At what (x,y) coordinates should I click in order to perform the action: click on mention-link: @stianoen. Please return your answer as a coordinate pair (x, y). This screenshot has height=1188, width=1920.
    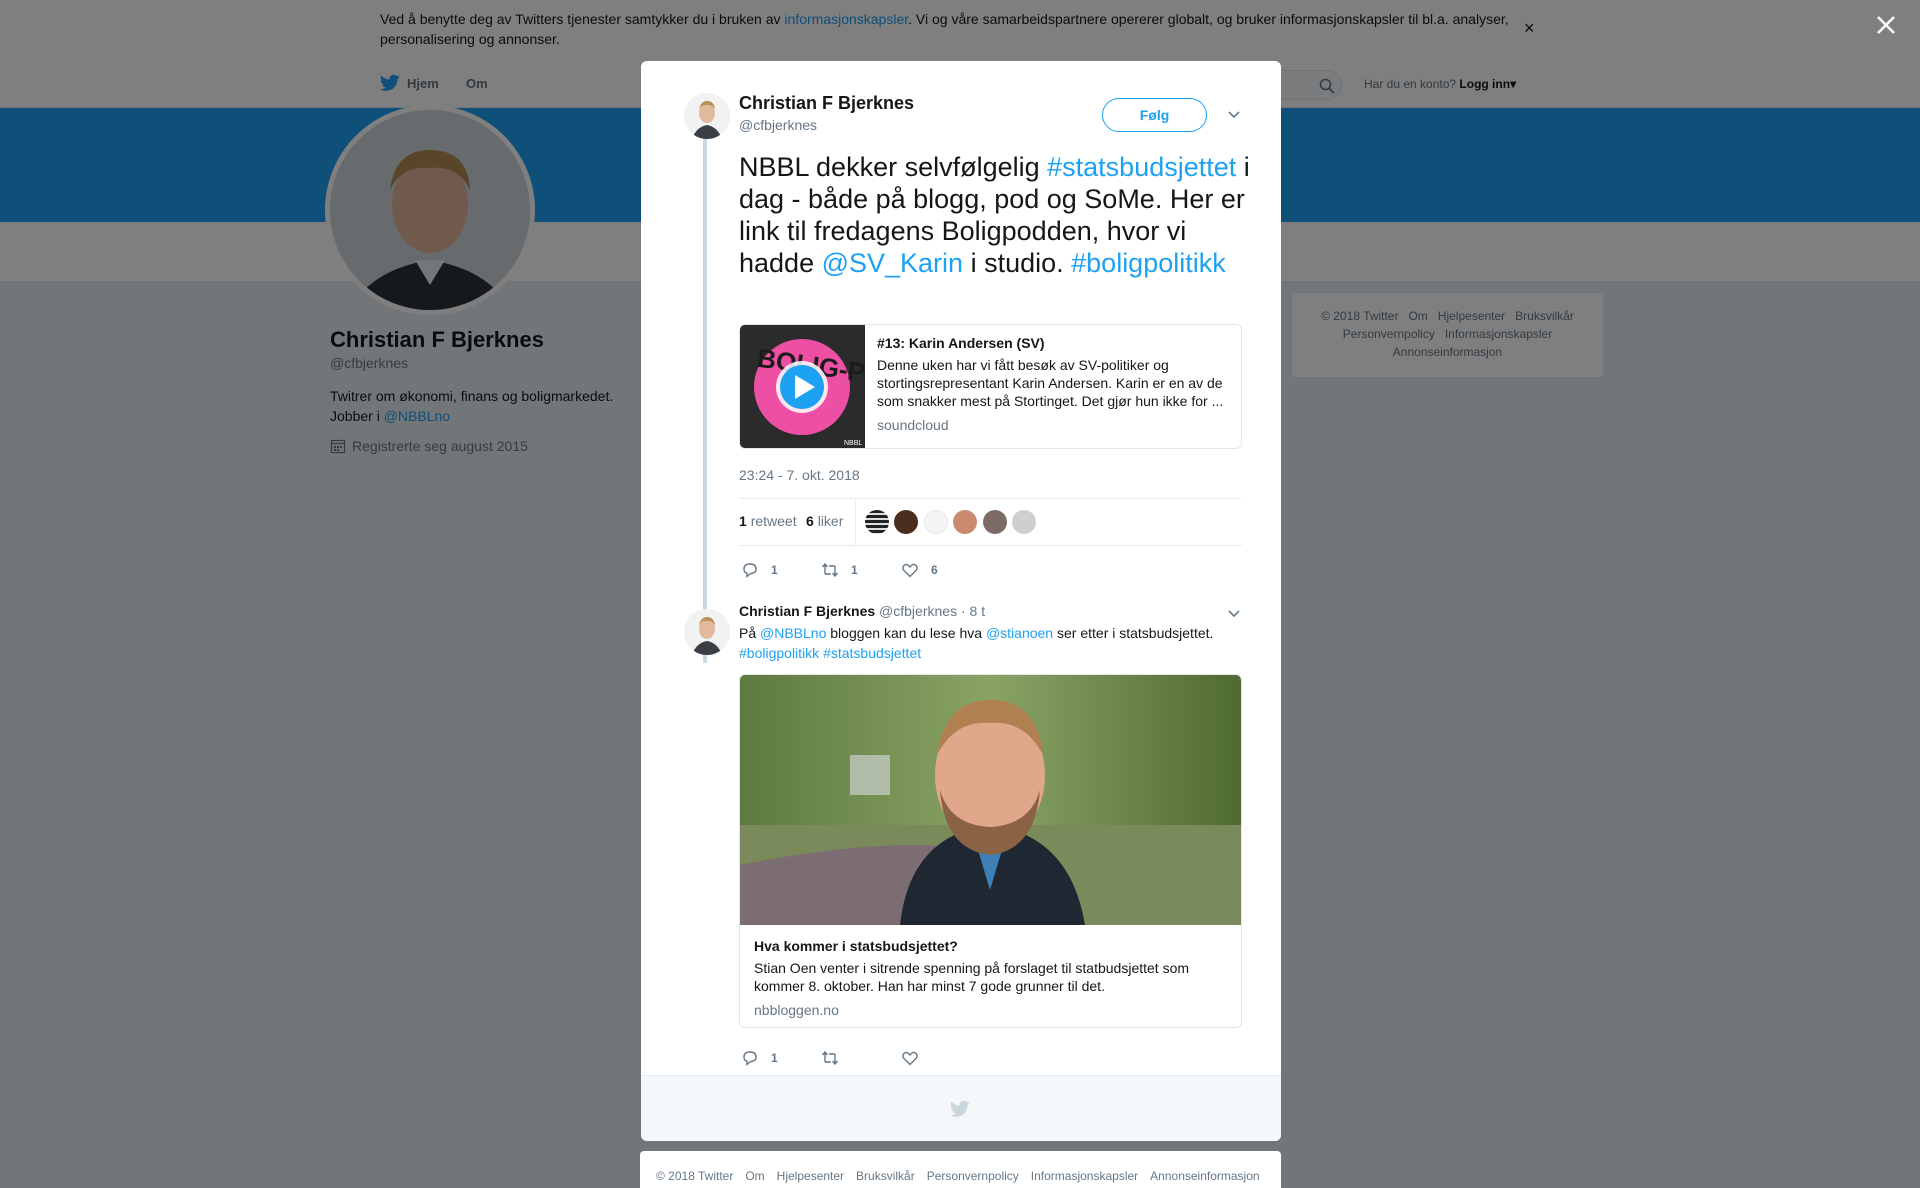
    Looking at the image, I should click on (1019, 633).